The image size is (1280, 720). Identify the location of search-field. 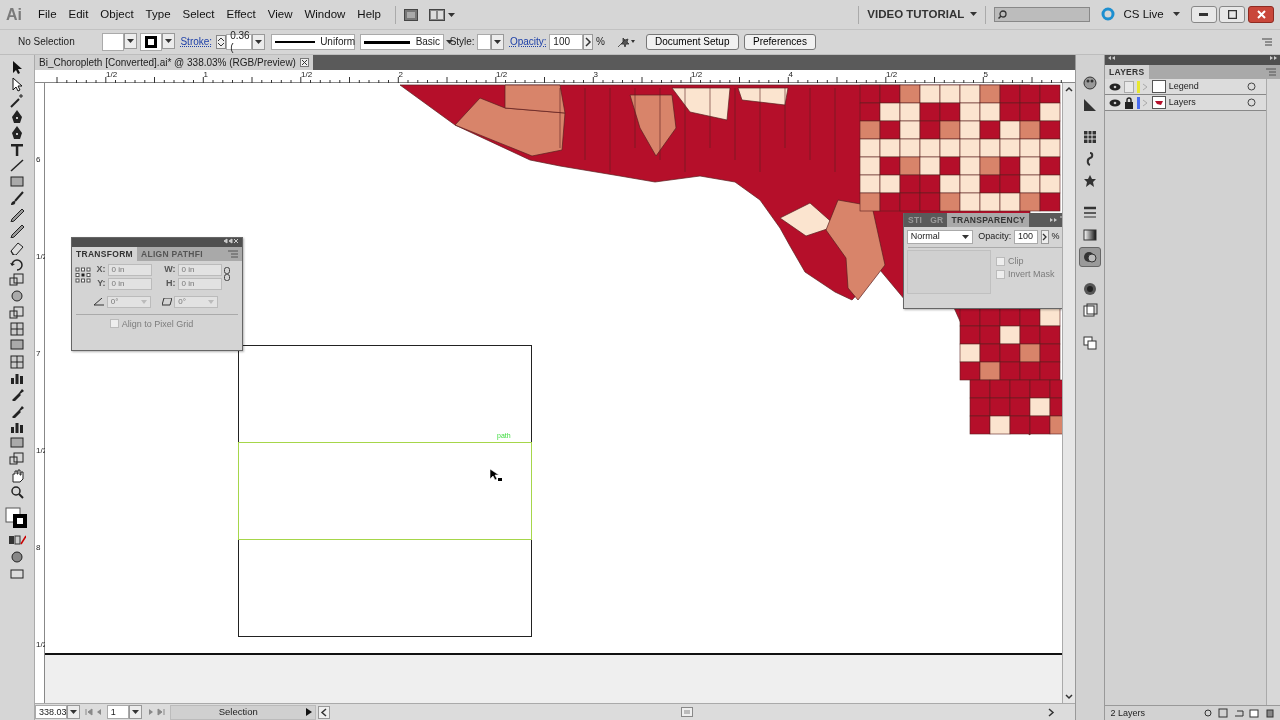
(1041, 14).